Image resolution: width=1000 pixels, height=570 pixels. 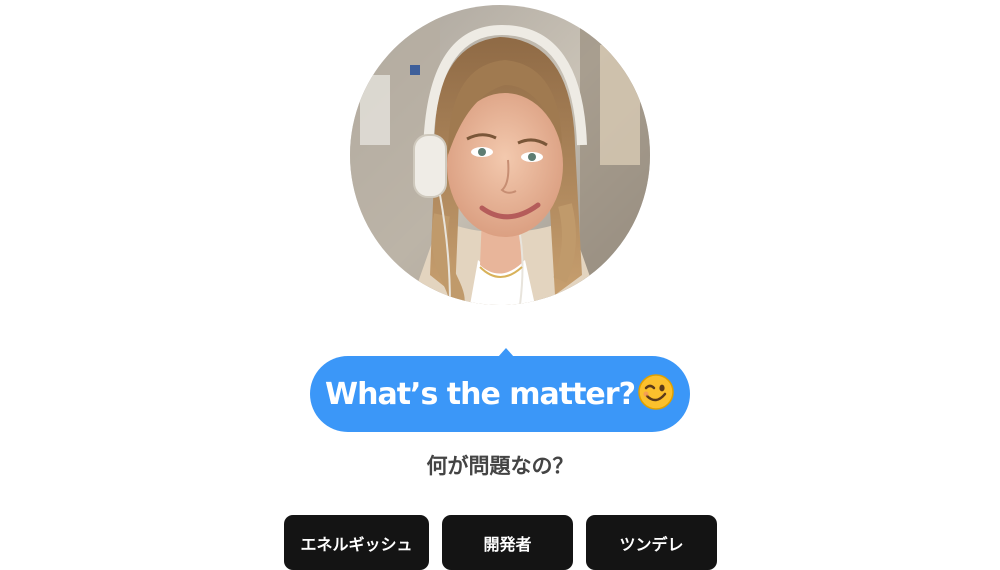 What do you see at coordinates (651, 542) in the screenshot?
I see `trait-chip-tsundere: ツンデレ` at bounding box center [651, 542].